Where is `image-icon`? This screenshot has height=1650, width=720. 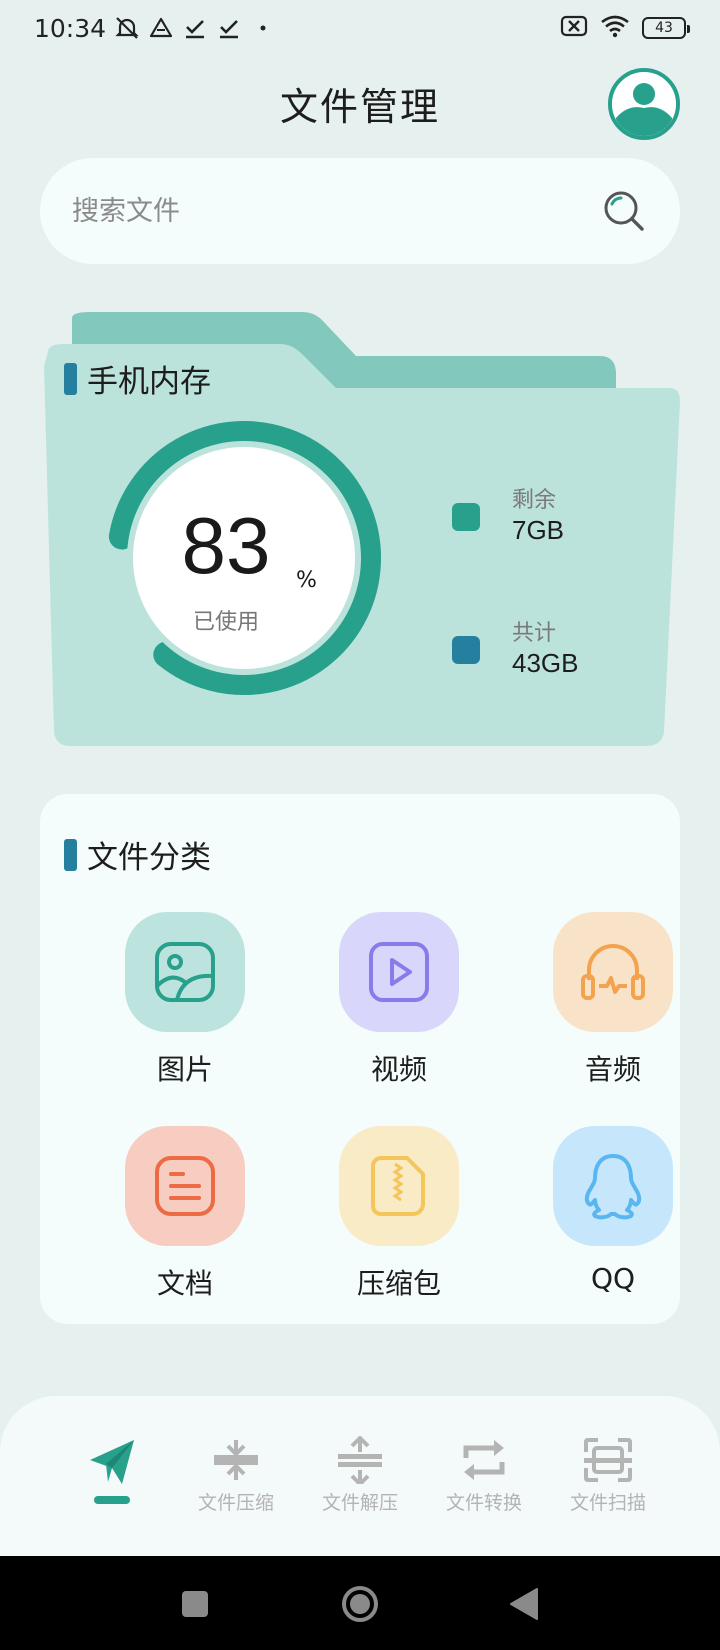
image-icon is located at coordinates (185, 972).